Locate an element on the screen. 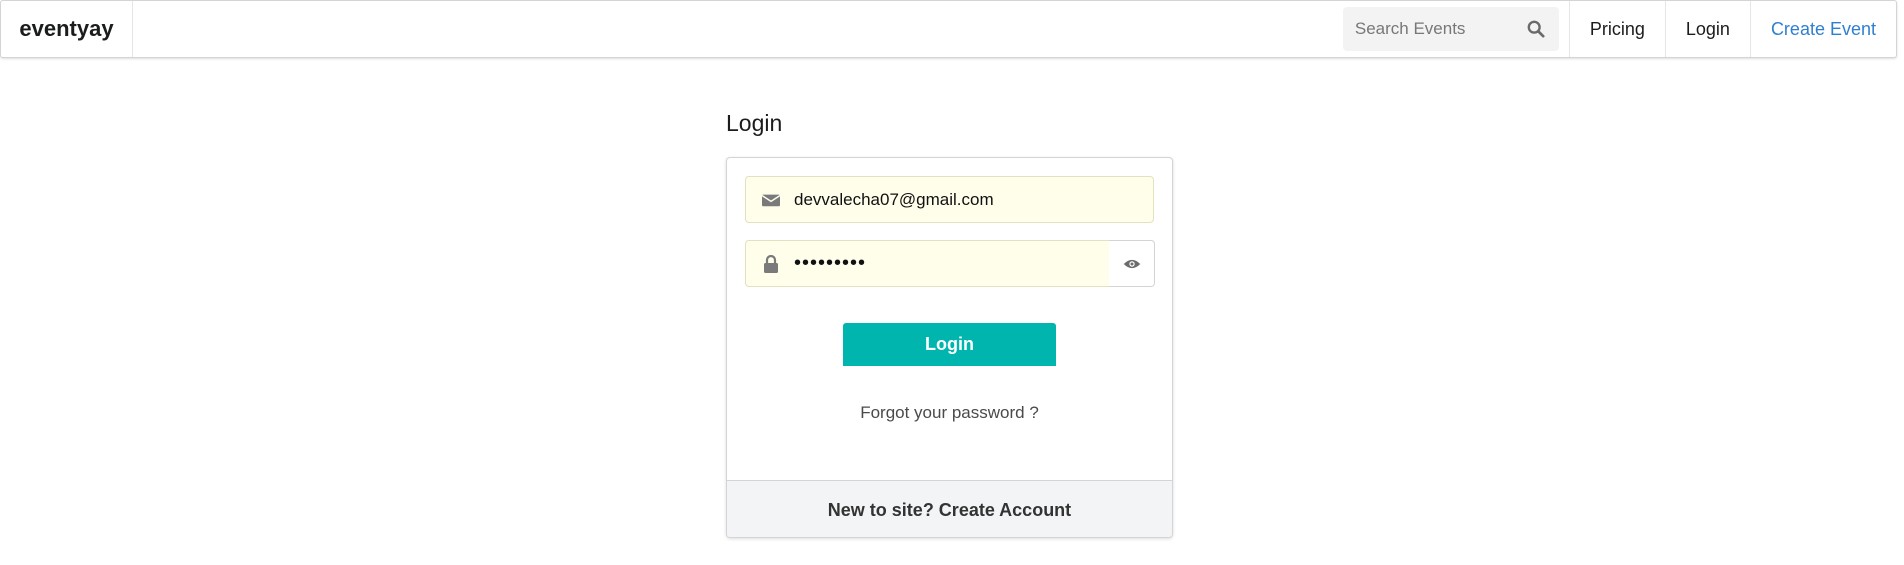  search-icon is located at coordinates (1536, 29).